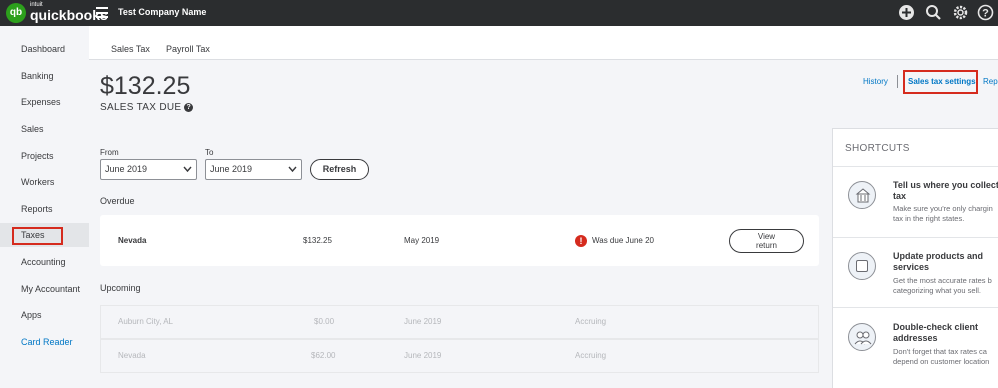  I want to click on sales-tax-due-label: SALES TAX DUE?, so click(147, 107).